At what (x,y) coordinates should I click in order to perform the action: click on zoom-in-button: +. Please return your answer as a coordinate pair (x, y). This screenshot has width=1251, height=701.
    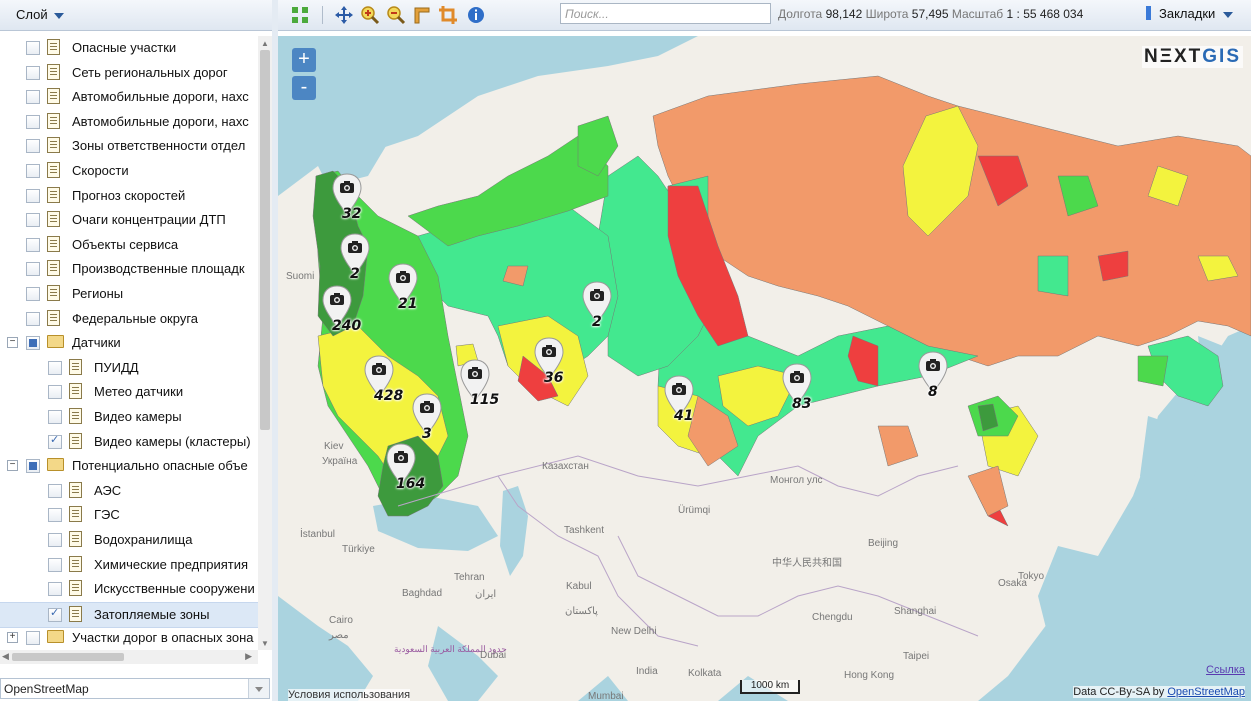
    Looking at the image, I should click on (304, 60).